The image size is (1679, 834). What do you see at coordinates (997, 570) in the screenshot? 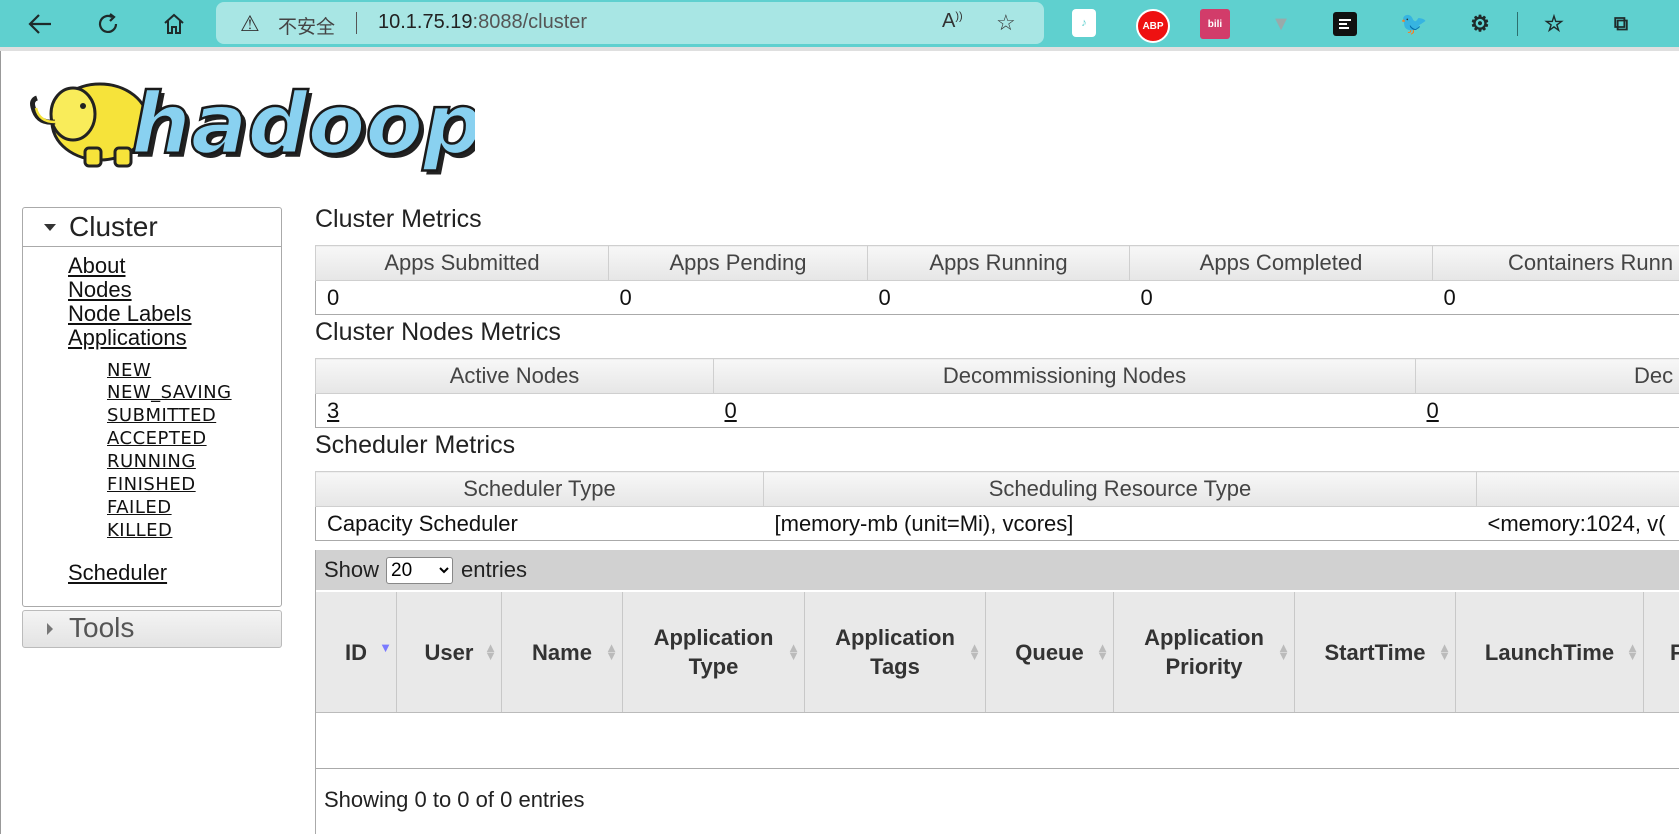
I see `table-length-bar: Show 20 entries` at bounding box center [997, 570].